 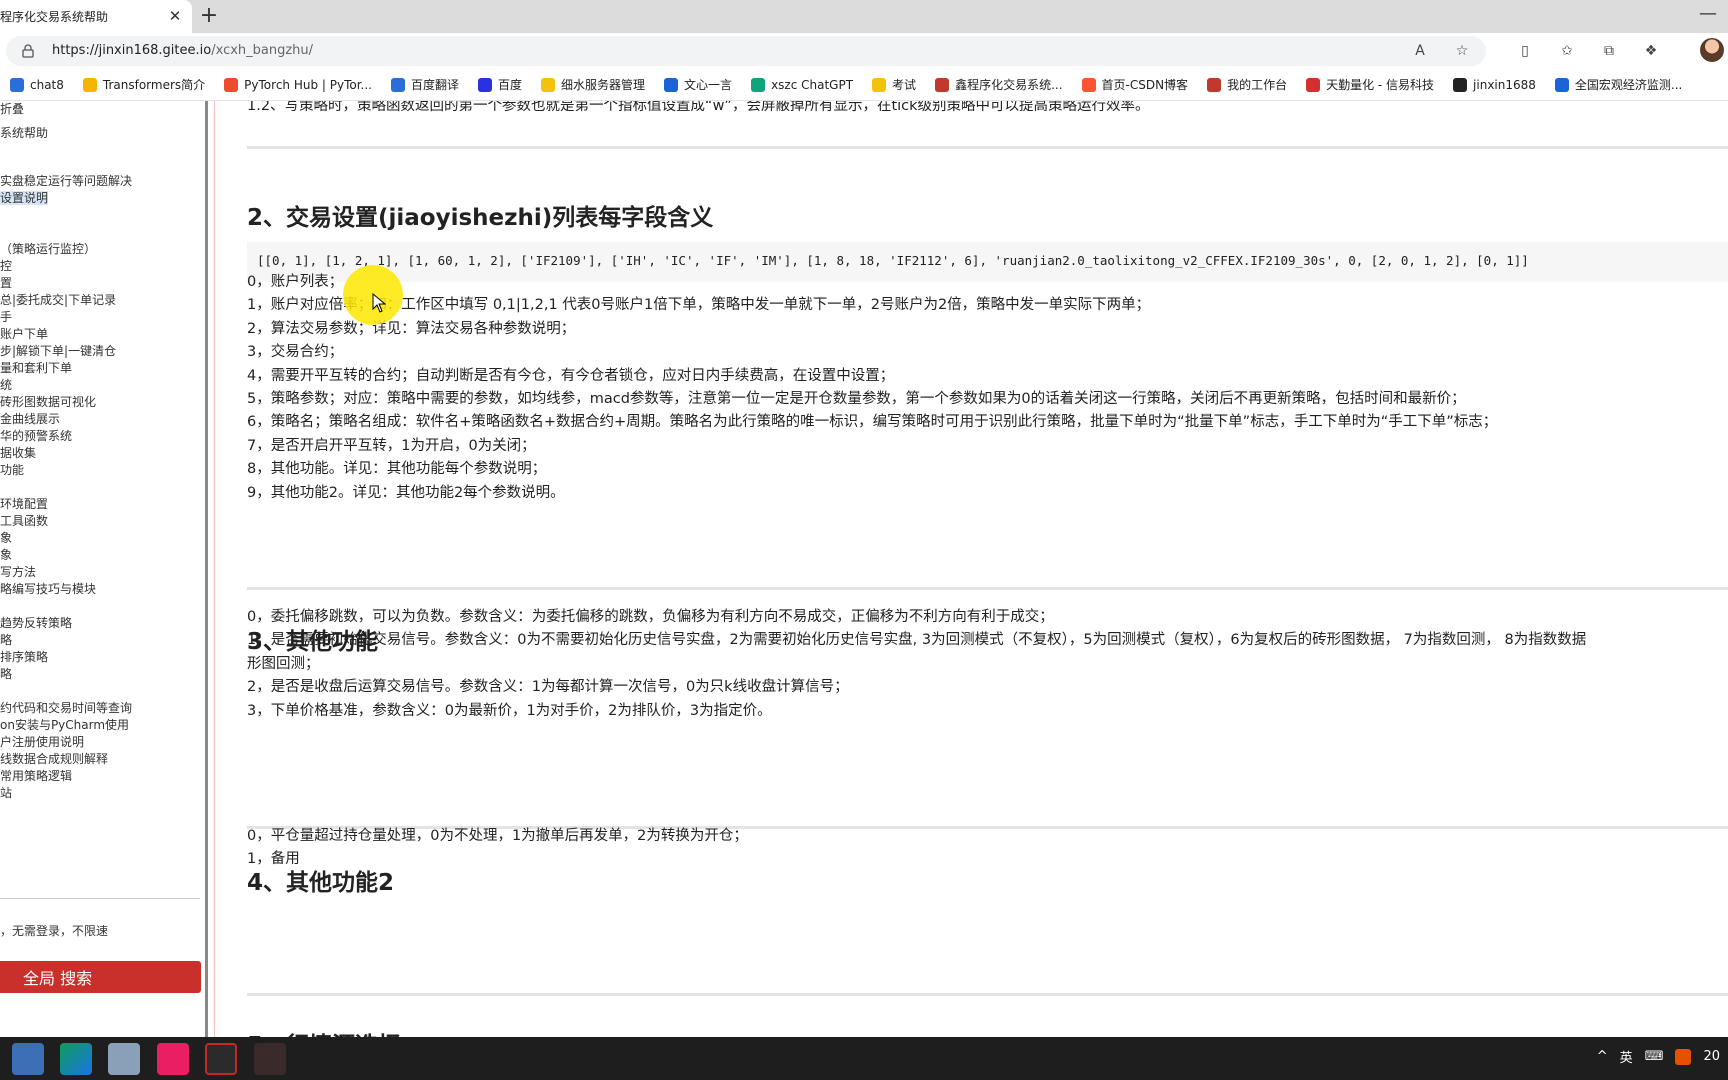 What do you see at coordinates (698, 84) in the screenshot?
I see `bookmark-item: 文心一言` at bounding box center [698, 84].